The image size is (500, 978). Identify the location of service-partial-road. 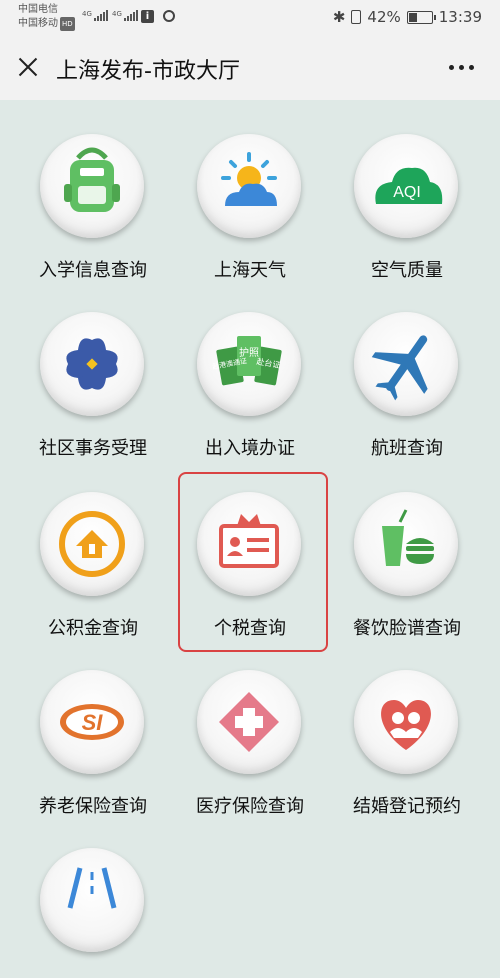
(93, 898).